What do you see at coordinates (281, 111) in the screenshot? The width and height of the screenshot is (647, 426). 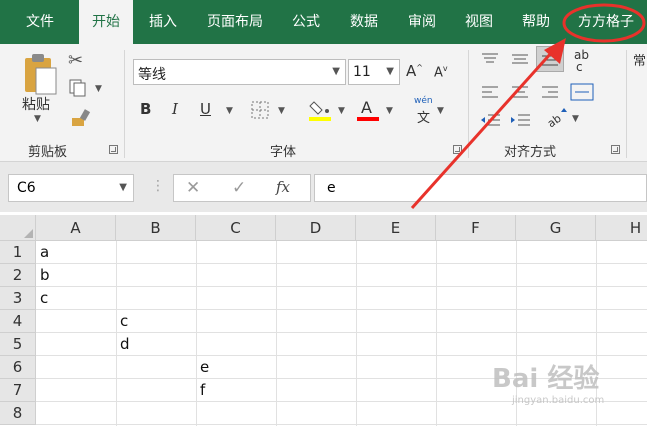 I see `borders-dropdown-icon: ▼` at bounding box center [281, 111].